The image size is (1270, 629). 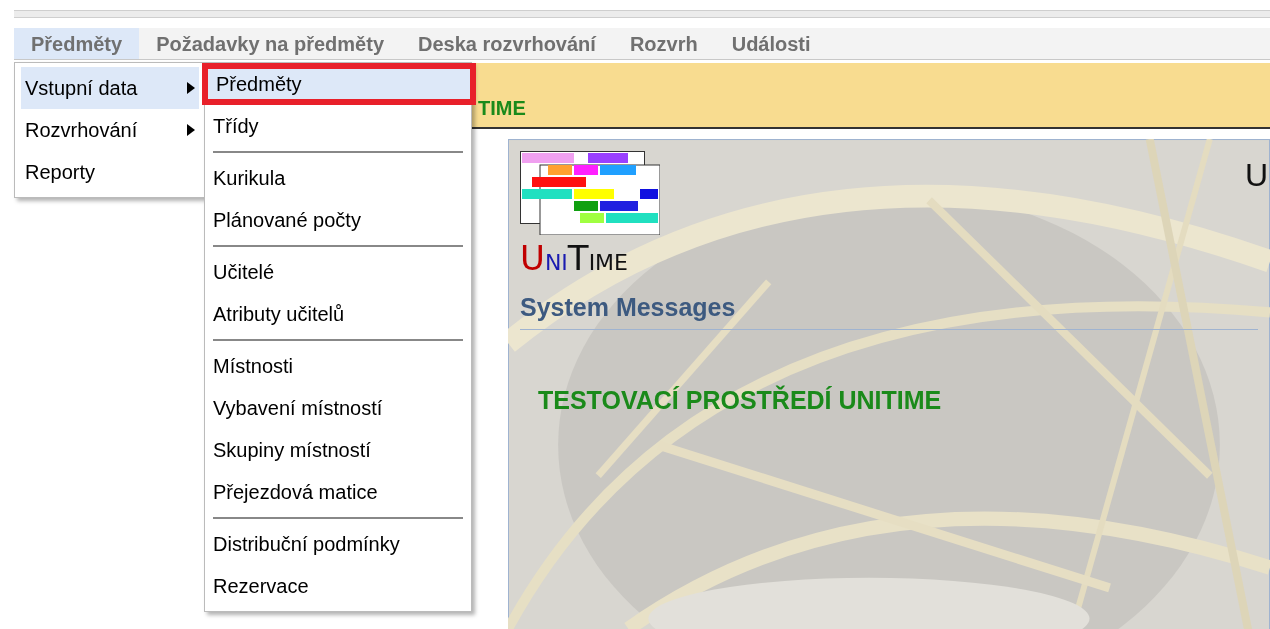 What do you see at coordinates (338, 586) in the screenshot?
I see `submenu-item: Rezervace` at bounding box center [338, 586].